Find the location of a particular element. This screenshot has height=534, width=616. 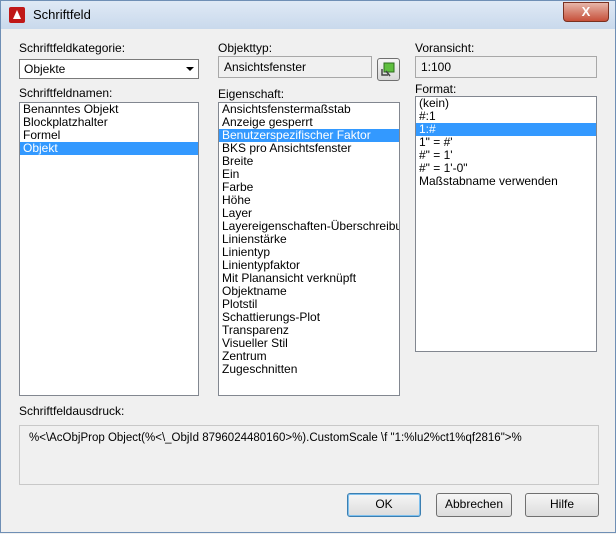

select-object-icon is located at coordinates (388, 69).